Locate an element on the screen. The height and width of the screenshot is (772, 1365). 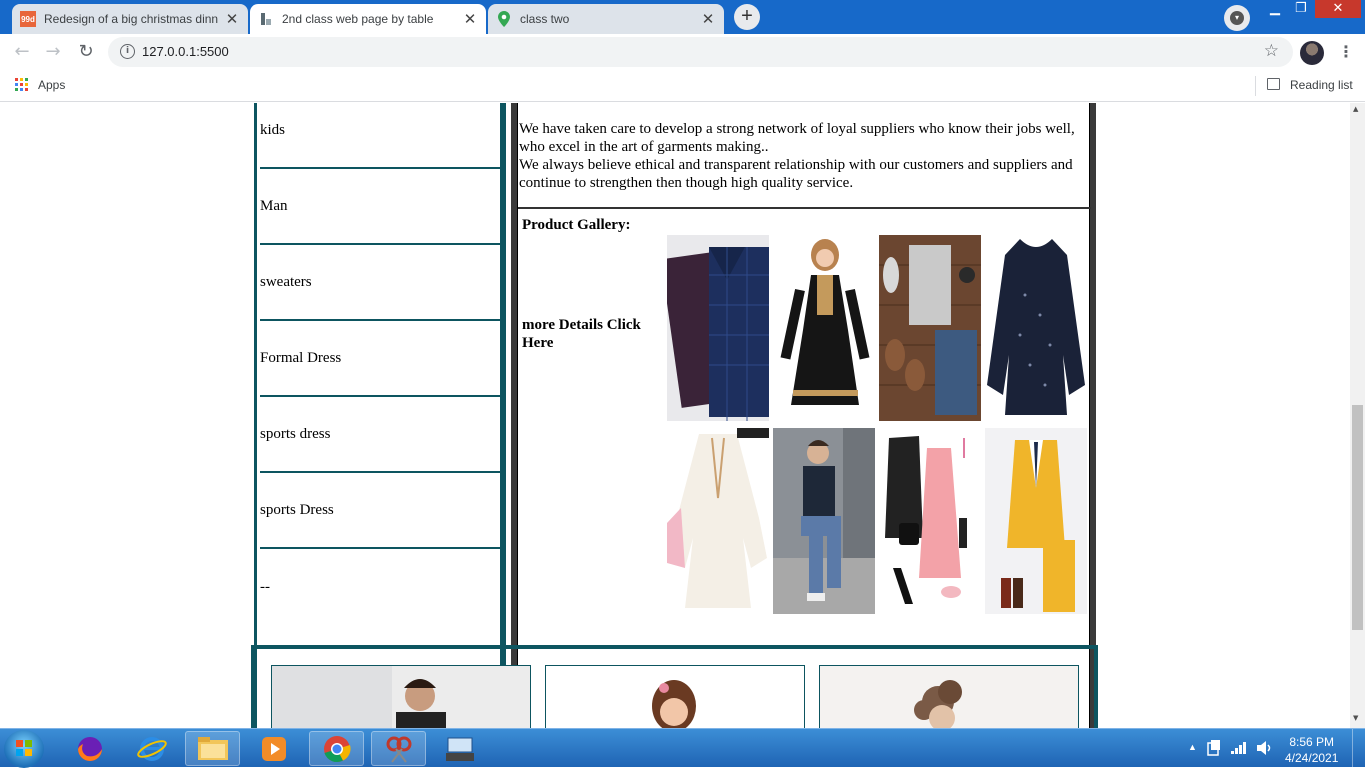
menu-icon: ⋮ is located at coordinates (1346, 51).